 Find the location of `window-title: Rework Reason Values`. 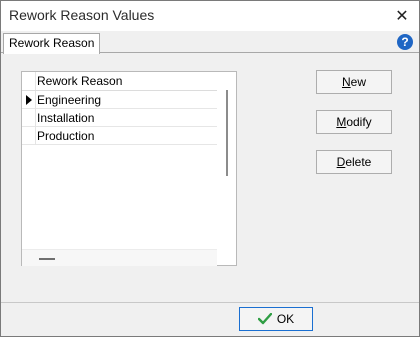

window-title: Rework Reason Values is located at coordinates (82, 15).